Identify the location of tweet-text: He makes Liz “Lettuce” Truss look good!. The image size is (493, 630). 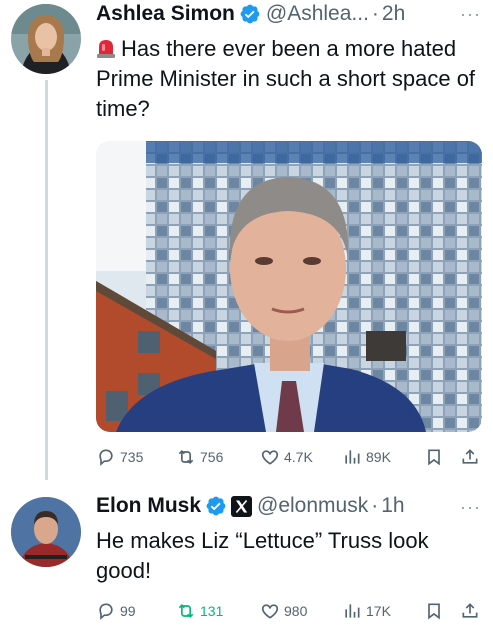
(288, 556).